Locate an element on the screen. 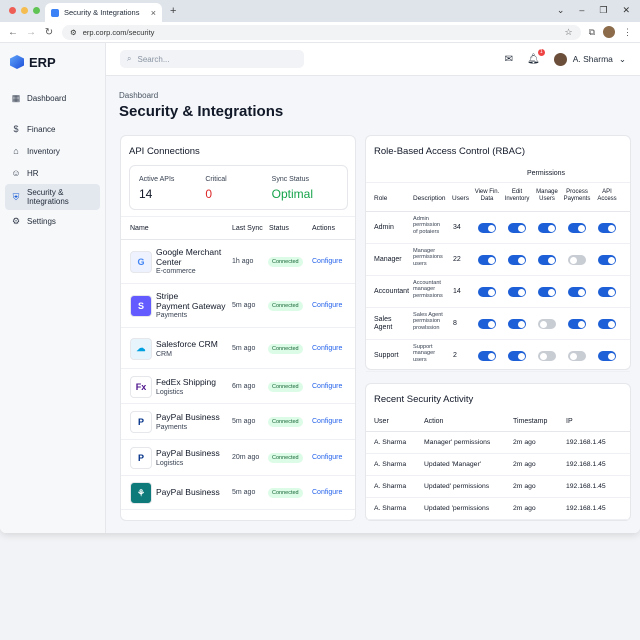 The height and width of the screenshot is (640, 640). role-user-count: 34 is located at coordinates (457, 227).